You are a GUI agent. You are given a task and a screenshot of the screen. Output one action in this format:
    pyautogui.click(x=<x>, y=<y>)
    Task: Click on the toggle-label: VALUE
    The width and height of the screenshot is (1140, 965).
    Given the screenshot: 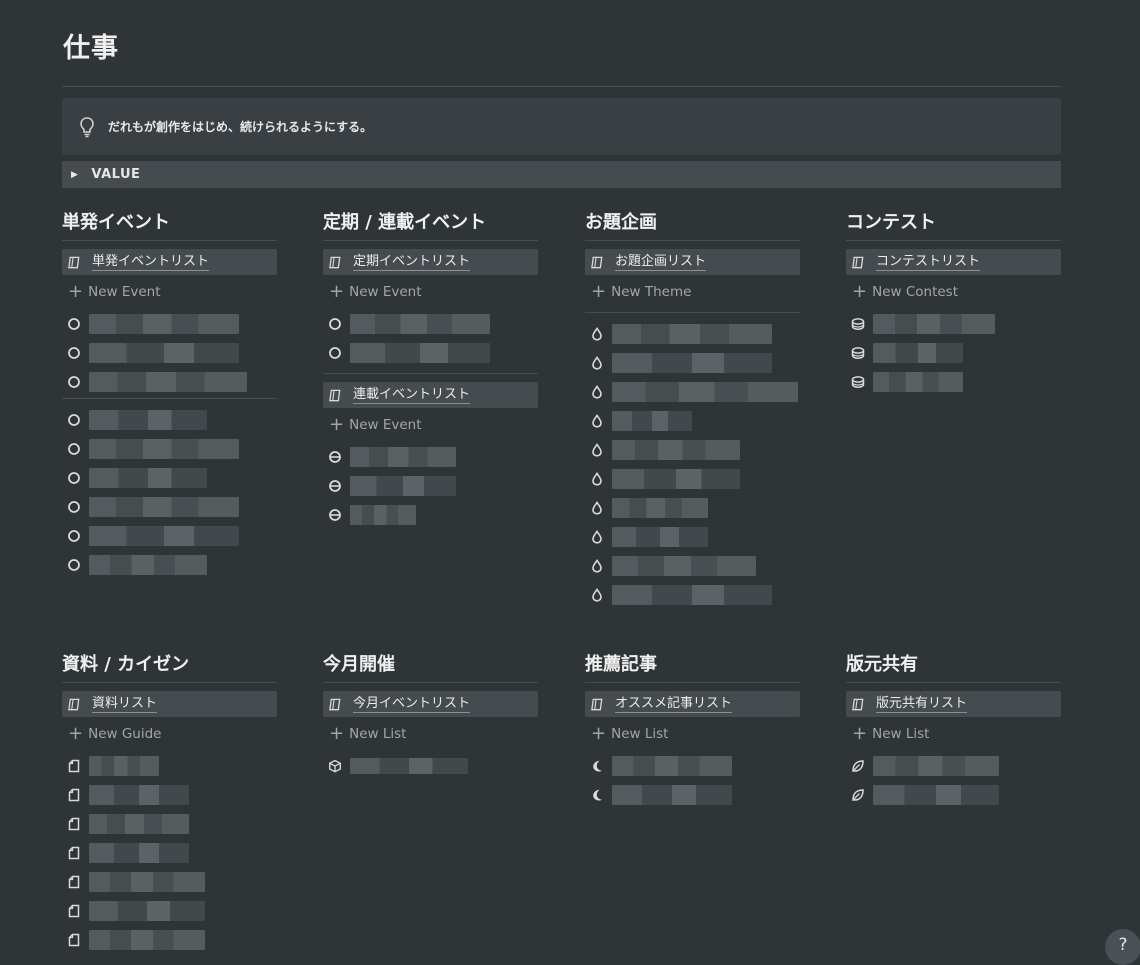 What is the action you would take?
    pyautogui.click(x=116, y=174)
    